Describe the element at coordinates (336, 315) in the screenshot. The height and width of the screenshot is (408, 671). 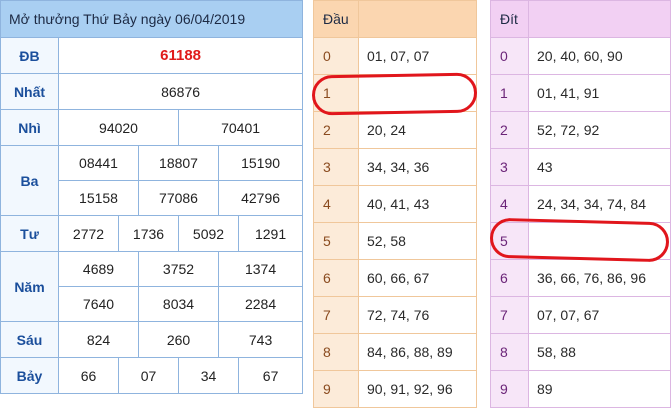
I see `dau-key: 7` at that location.